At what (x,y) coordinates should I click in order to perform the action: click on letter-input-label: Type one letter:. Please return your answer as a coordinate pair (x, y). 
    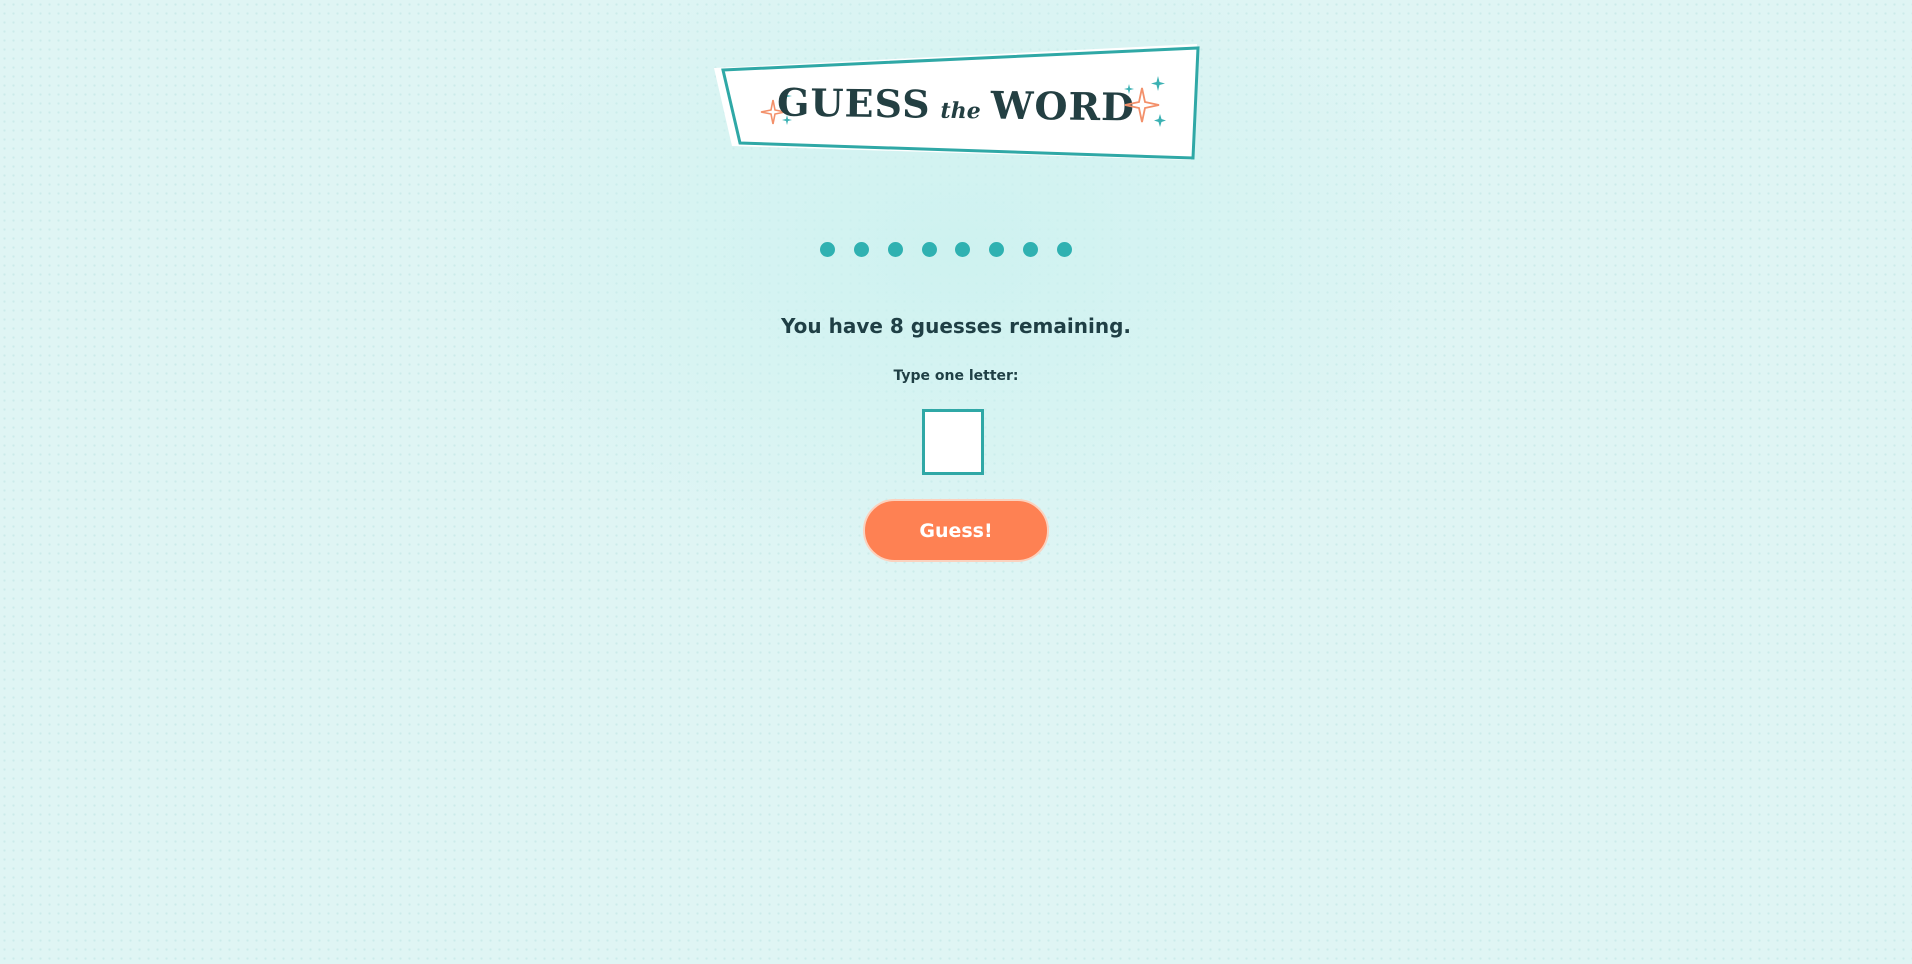
    Looking at the image, I should click on (956, 376).